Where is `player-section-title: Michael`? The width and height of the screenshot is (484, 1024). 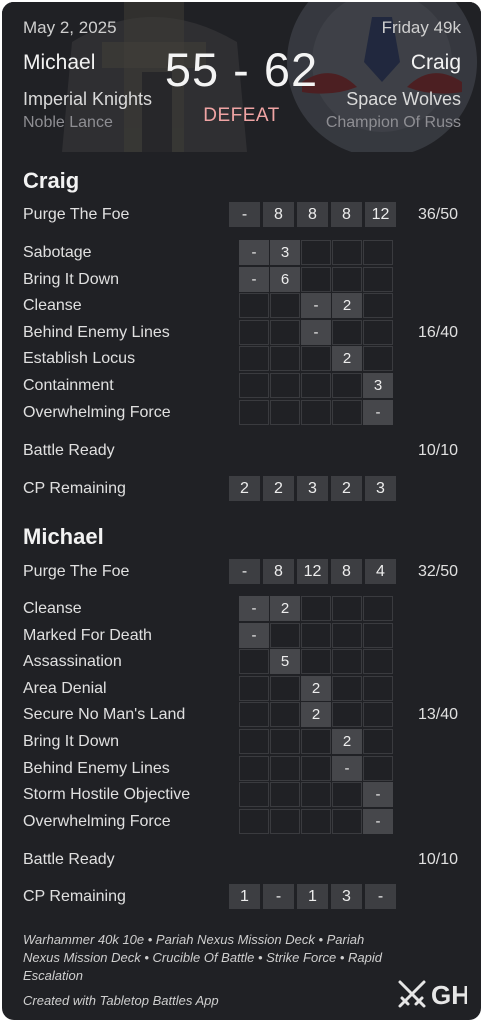 player-section-title: Michael is located at coordinates (63, 536).